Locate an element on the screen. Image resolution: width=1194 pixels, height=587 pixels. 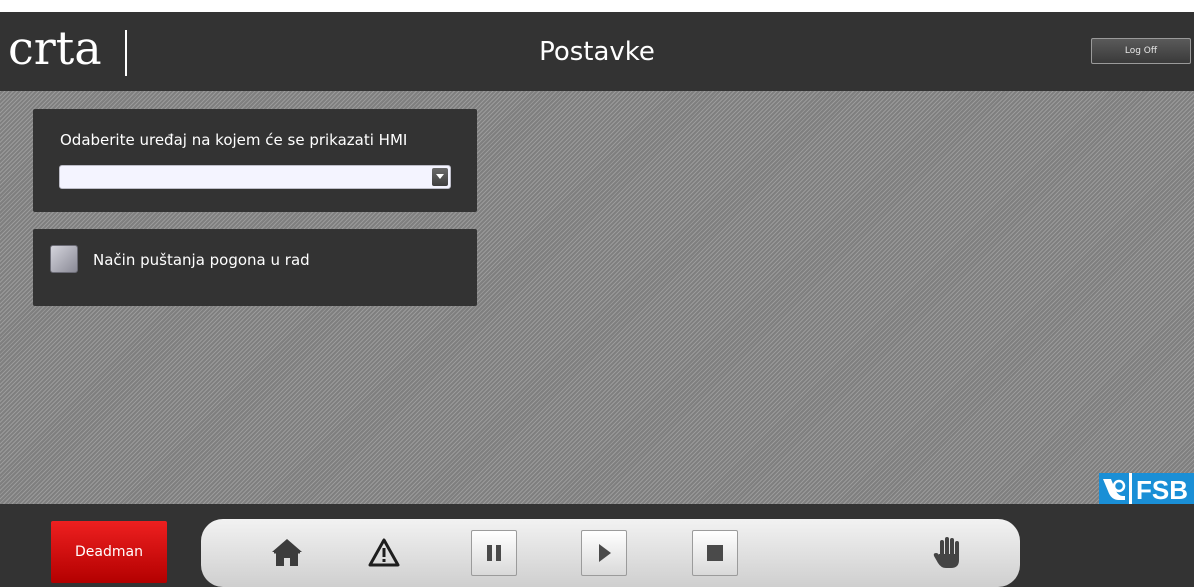
stop-icon is located at coordinates (715, 553).